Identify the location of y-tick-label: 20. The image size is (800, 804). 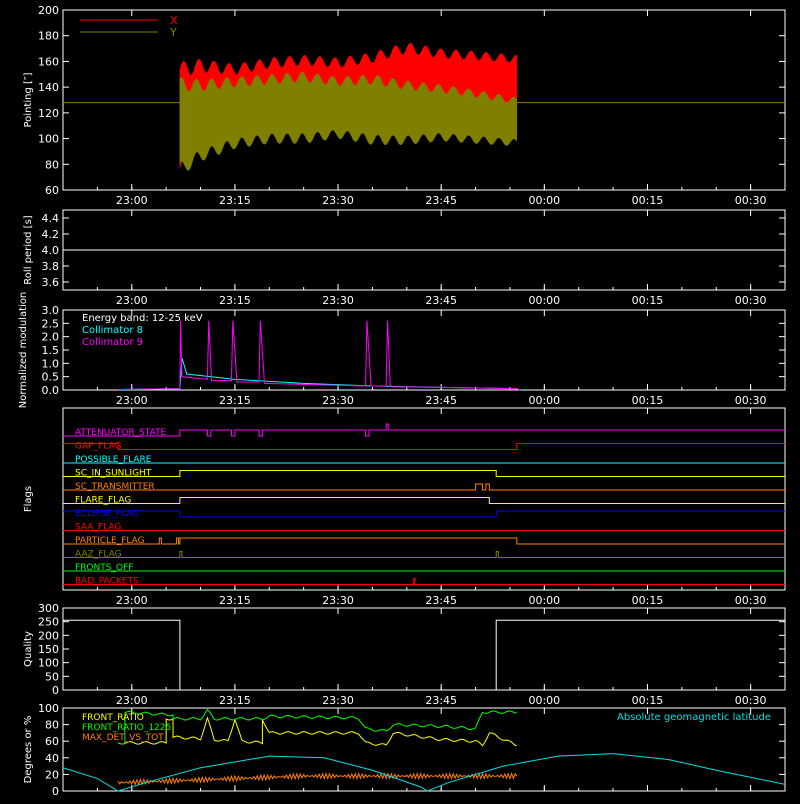
(52, 774).